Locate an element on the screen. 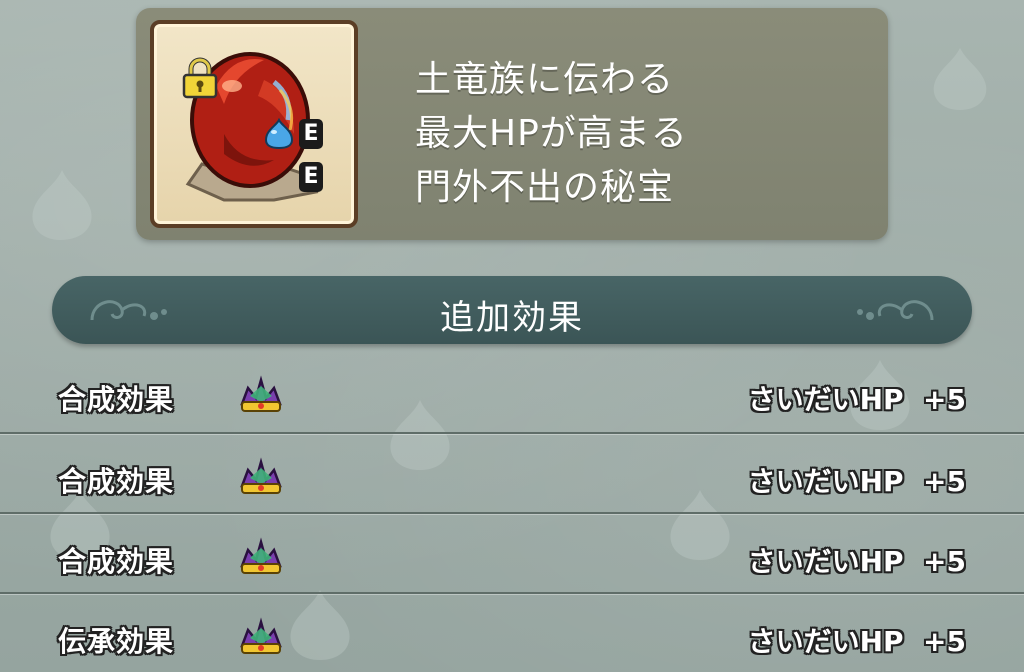 This screenshot has height=672, width=1024. item-description-line-1: 土竜族に伝わる is located at coordinates (545, 79).